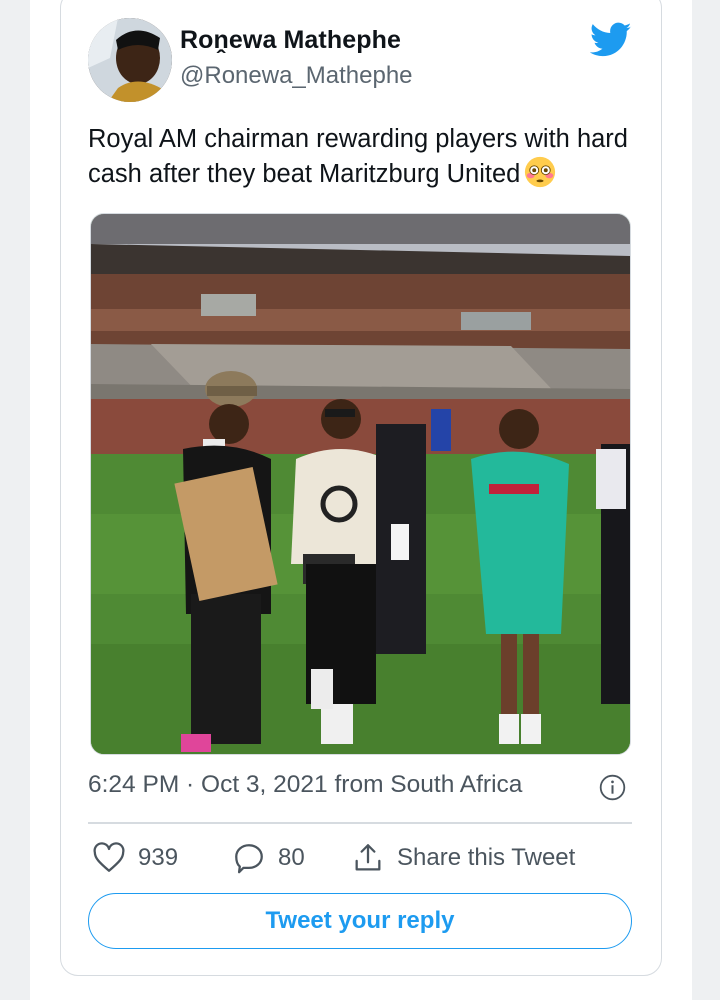  Describe the element at coordinates (486, 857) in the screenshot. I see `share-label: Share this Tweet` at that location.